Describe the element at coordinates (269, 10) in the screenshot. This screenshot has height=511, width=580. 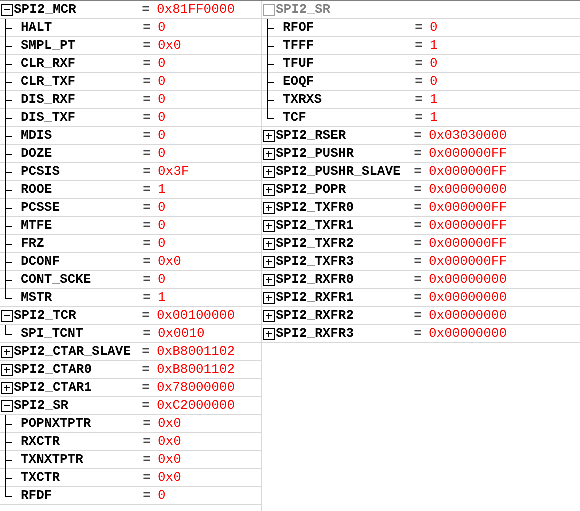
I see `blank-box-icon` at that location.